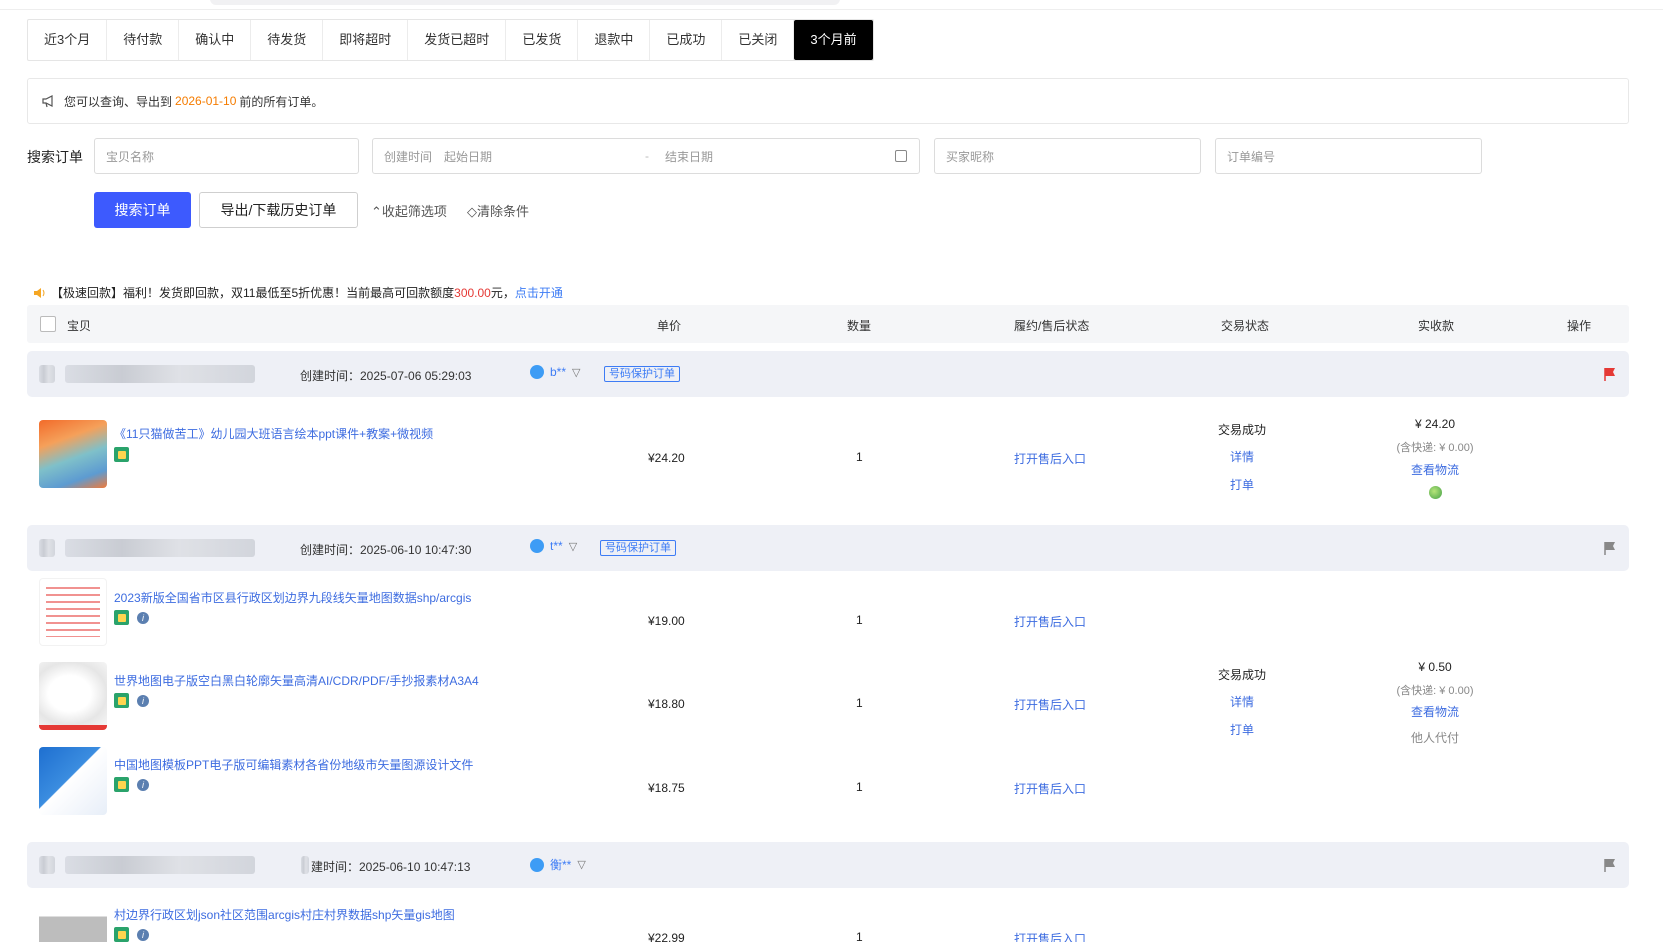  What do you see at coordinates (253, 293) in the screenshot?
I see `promo-text: 【极速回款】福利！发货即回款，双11最低至5折优惠！当前最高可回款额度` at bounding box center [253, 293].